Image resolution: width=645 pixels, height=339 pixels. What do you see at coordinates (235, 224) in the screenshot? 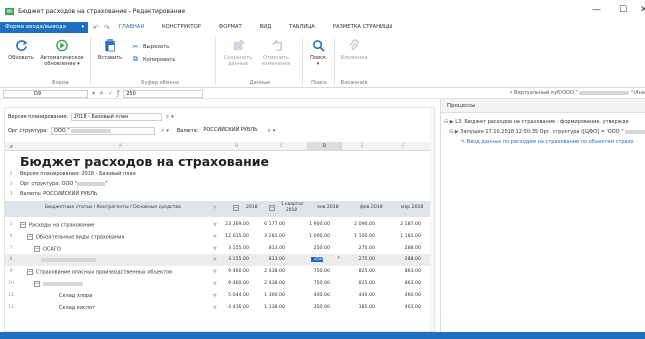
I see `table-cell: 23 369.00` at bounding box center [235, 224].